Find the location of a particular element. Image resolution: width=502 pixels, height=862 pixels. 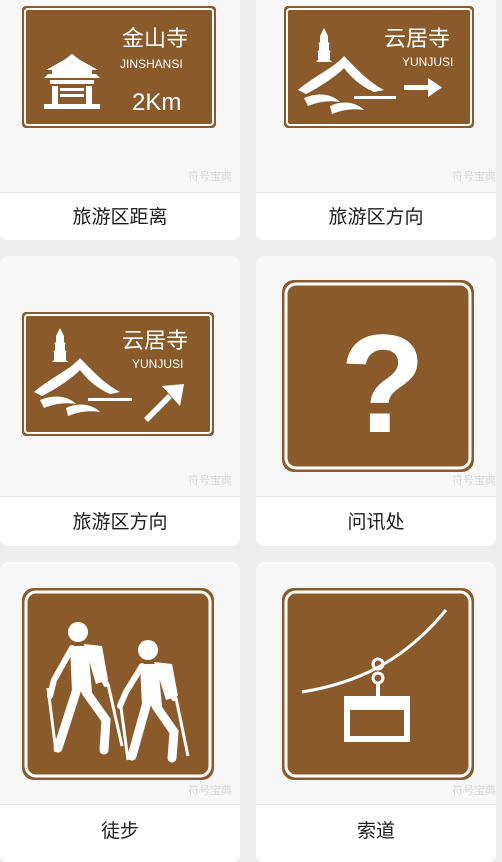

sign-name-en: JINSHANSI is located at coordinates (151, 64).